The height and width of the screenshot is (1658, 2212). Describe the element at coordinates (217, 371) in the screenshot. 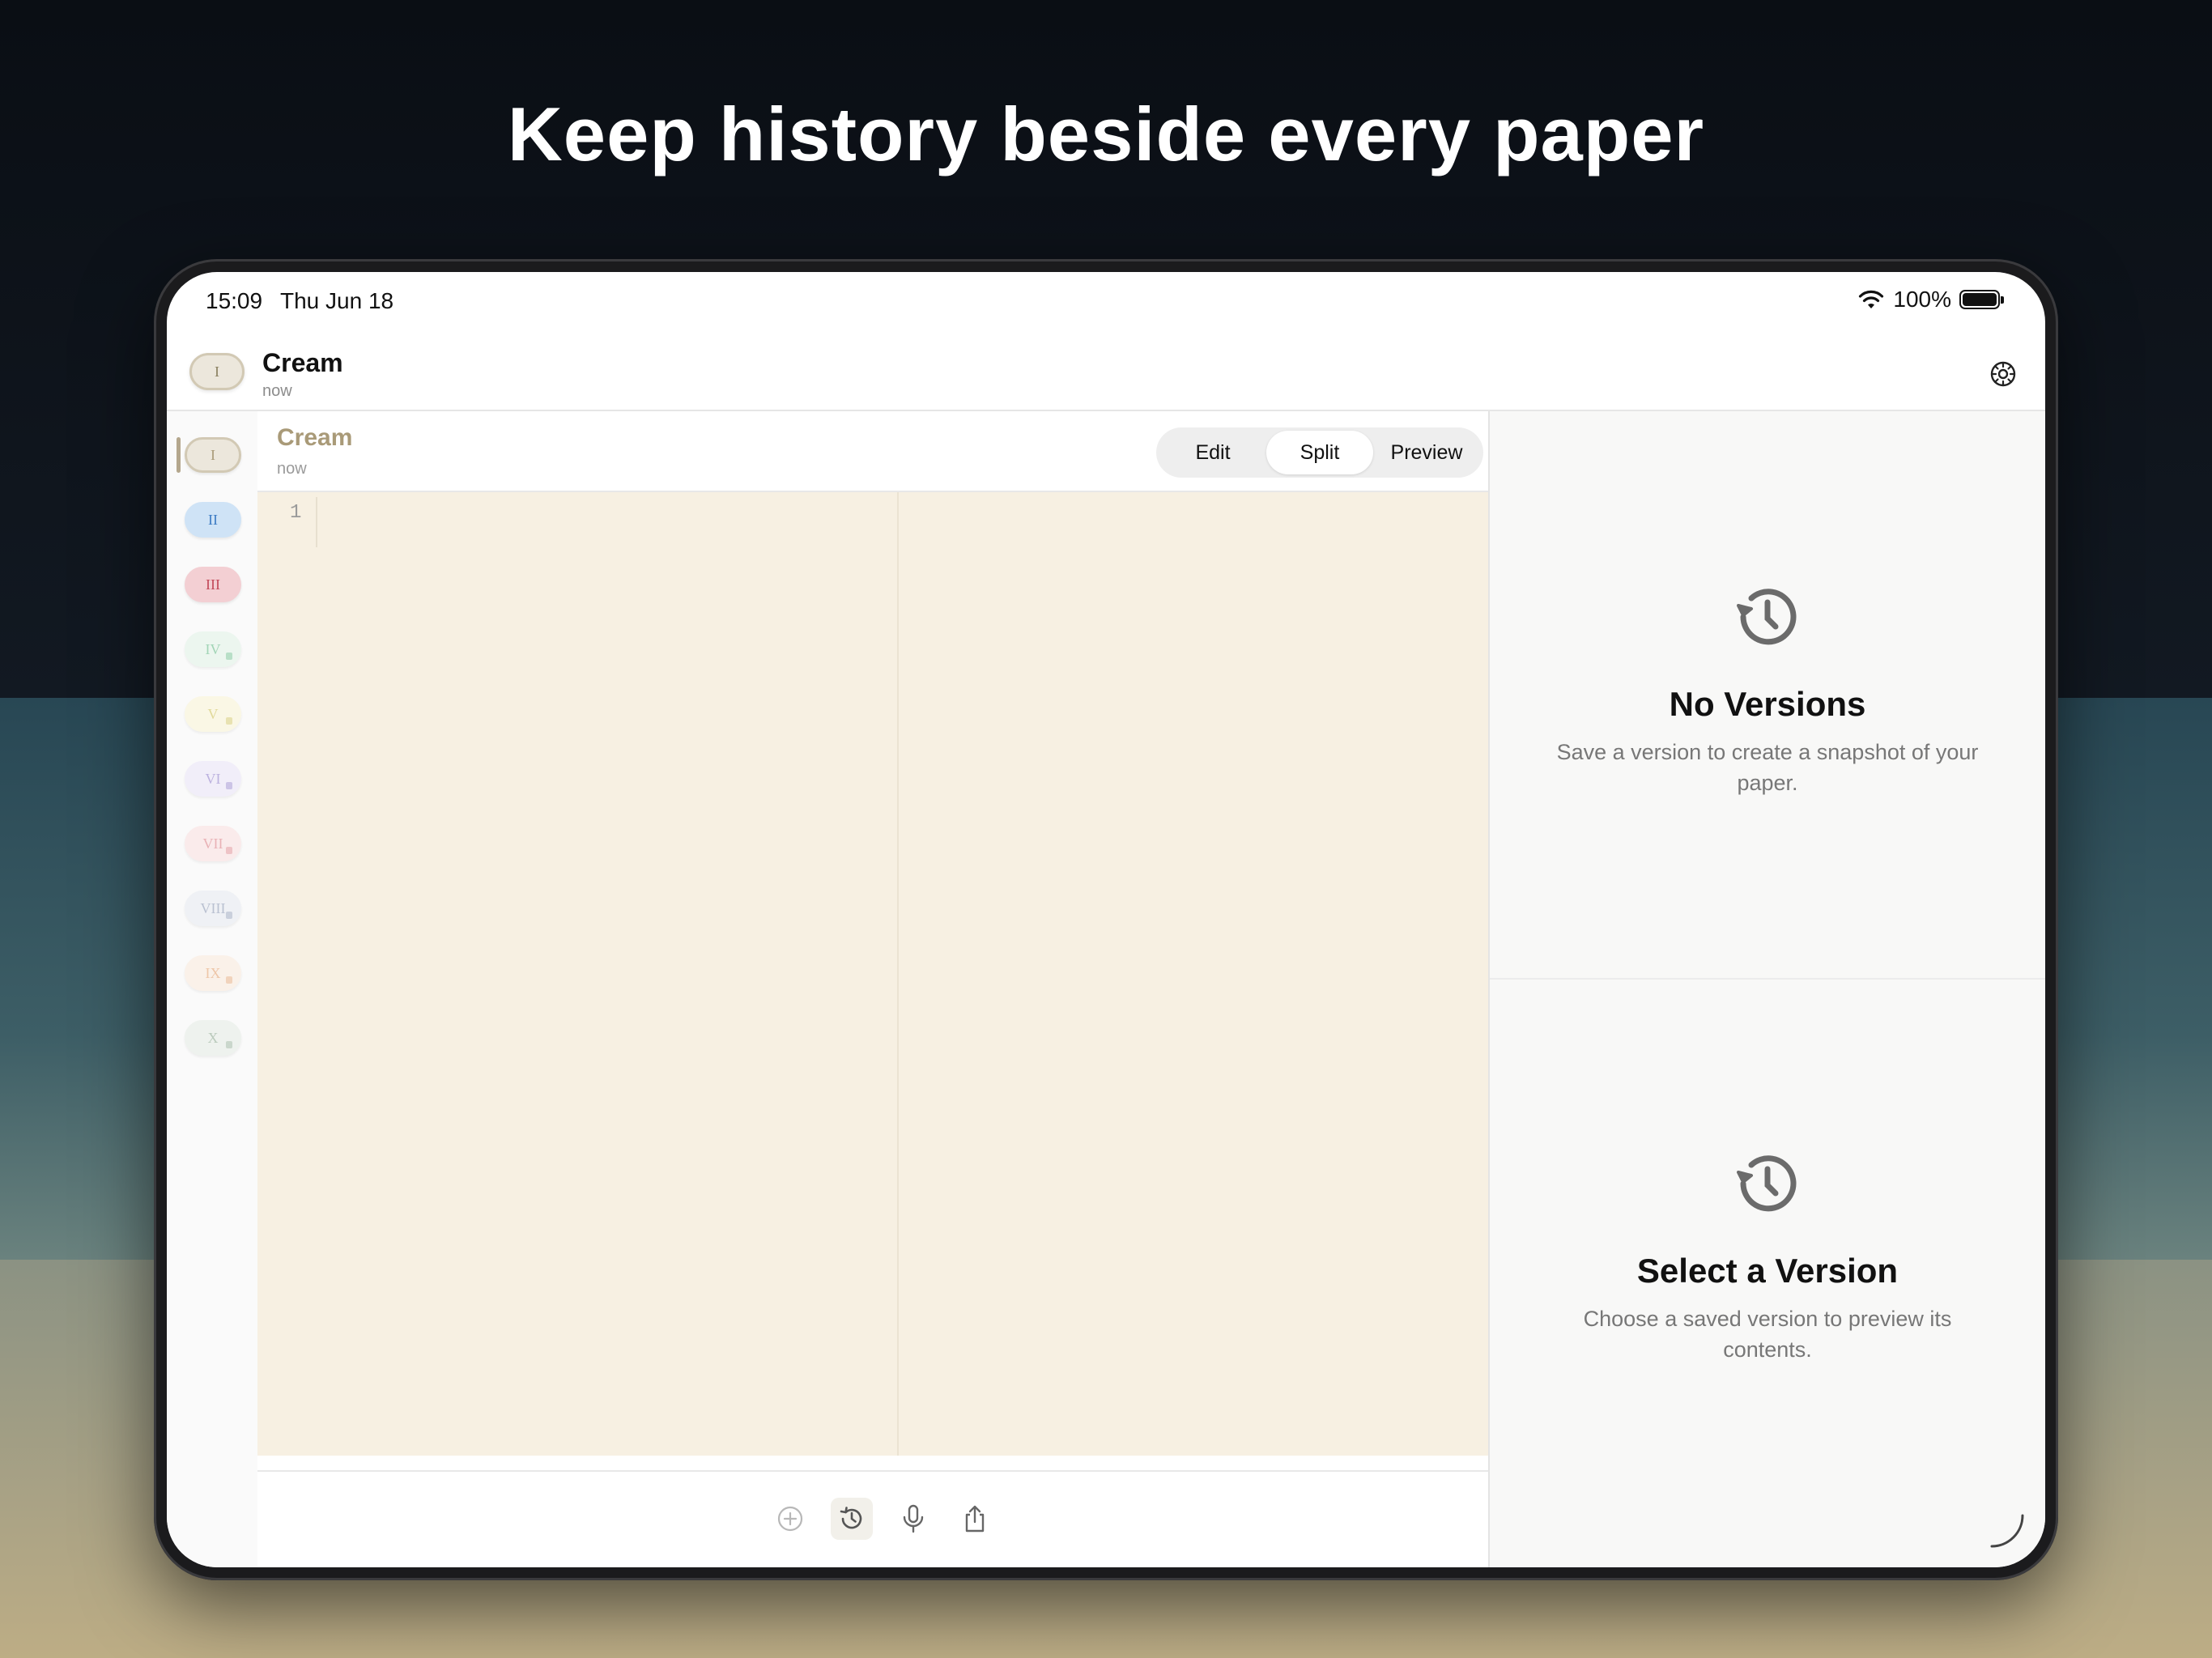

I see `paper-switcher-pill: I` at that location.